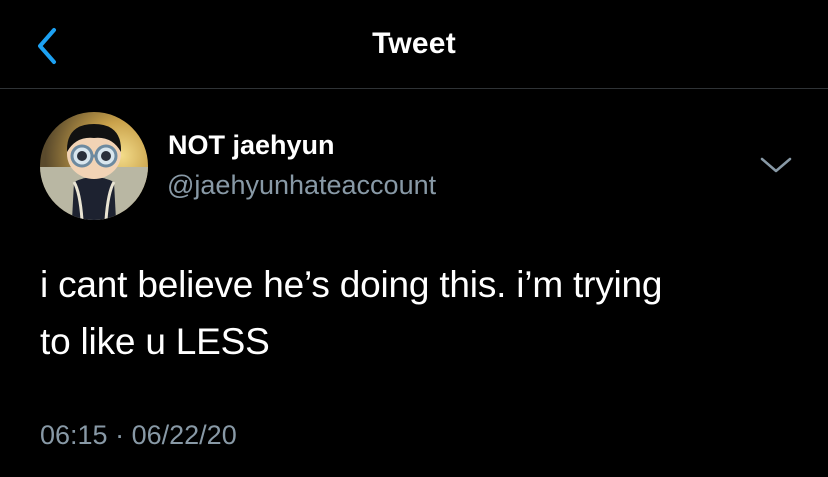  I want to click on author-handle: @jaehyunhateaccount, so click(301, 185).